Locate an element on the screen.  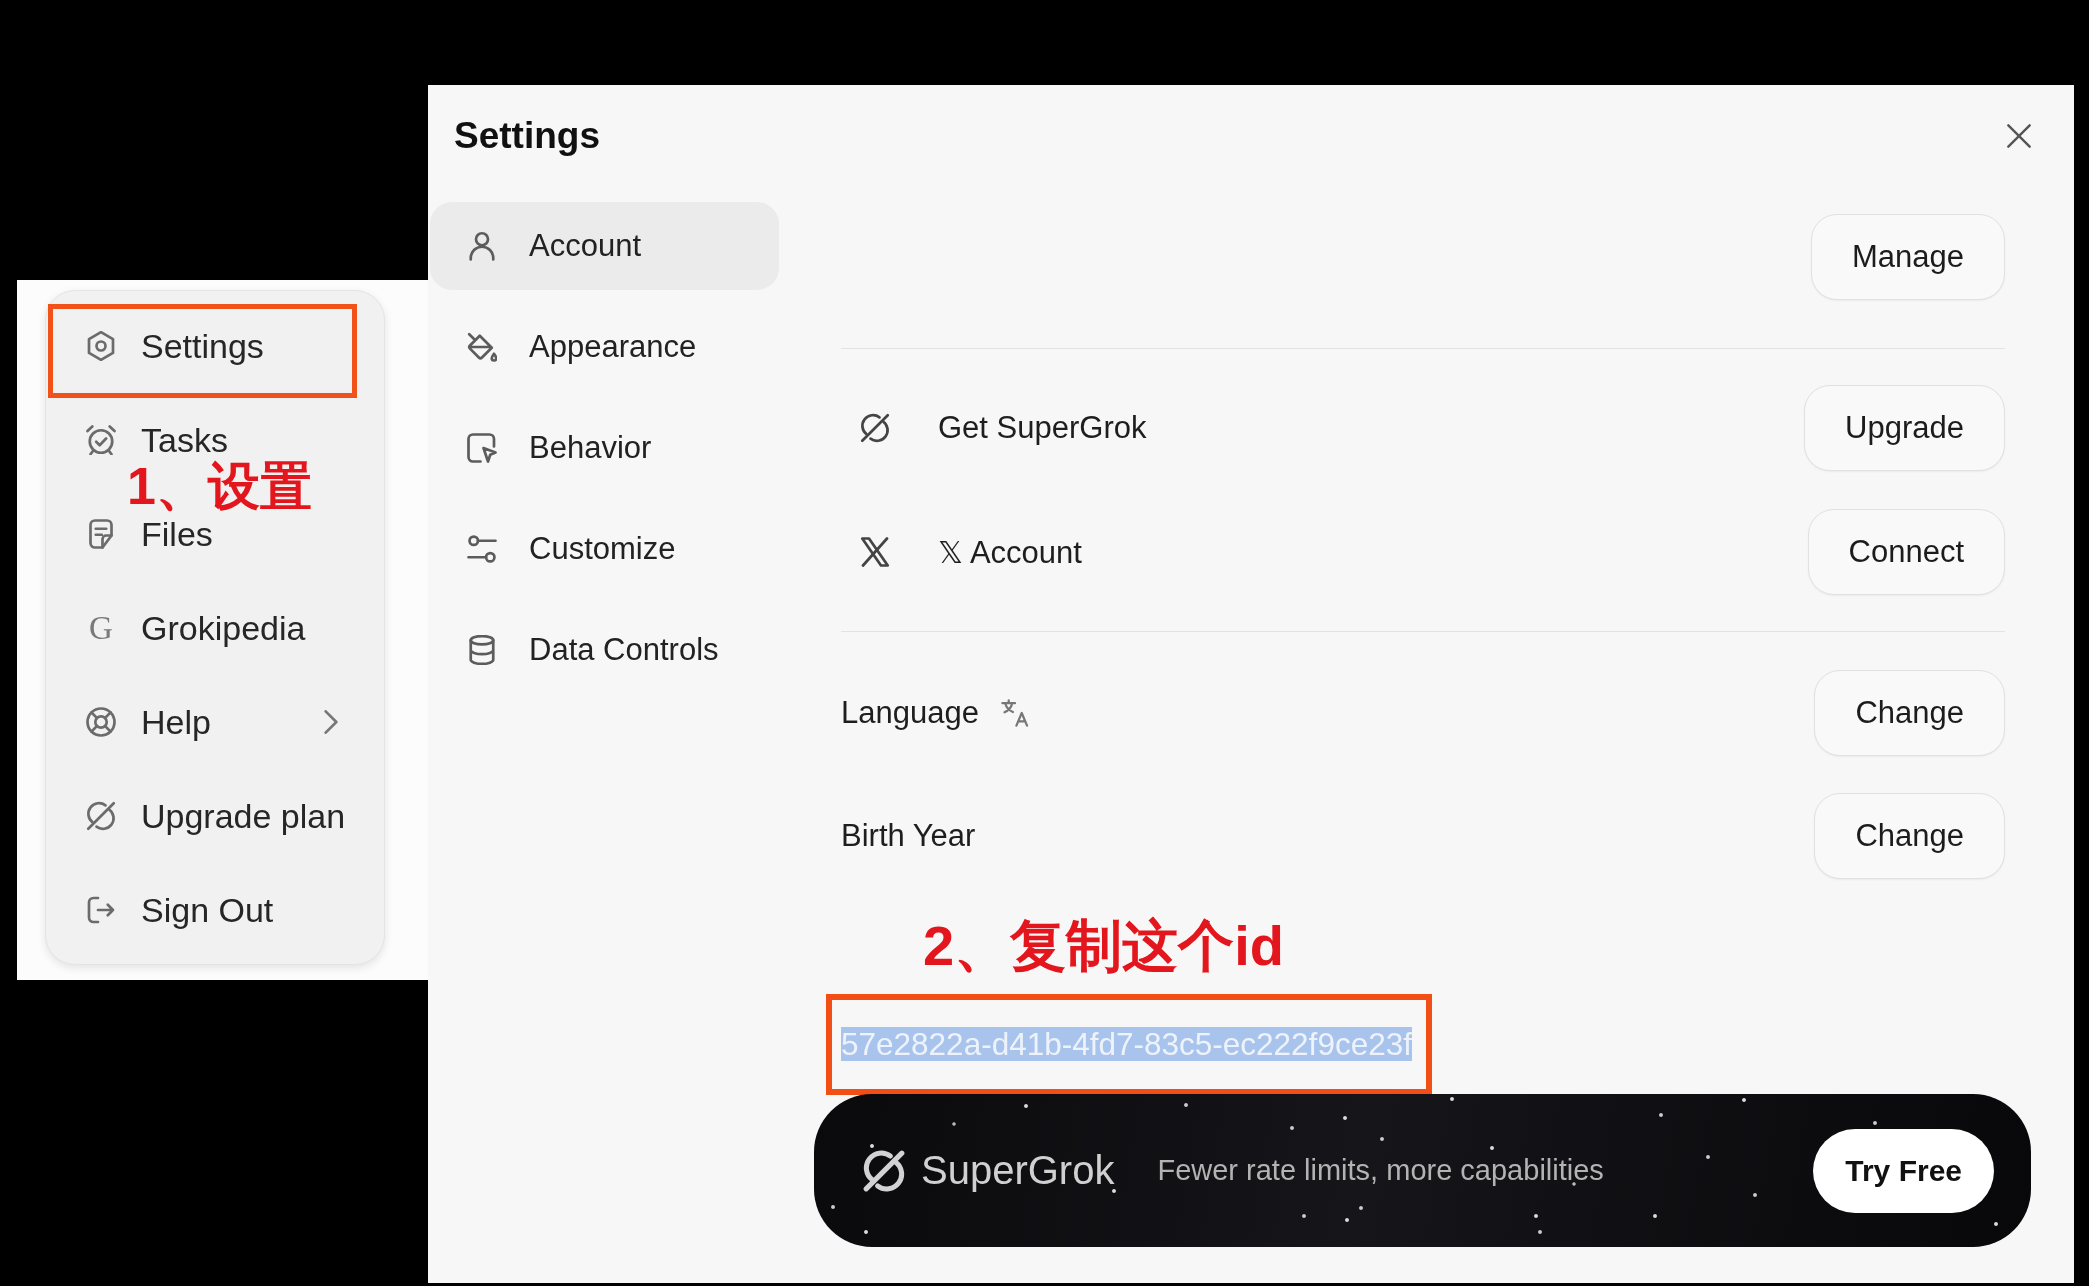
menu-item: Sign Out is located at coordinates (215, 910).